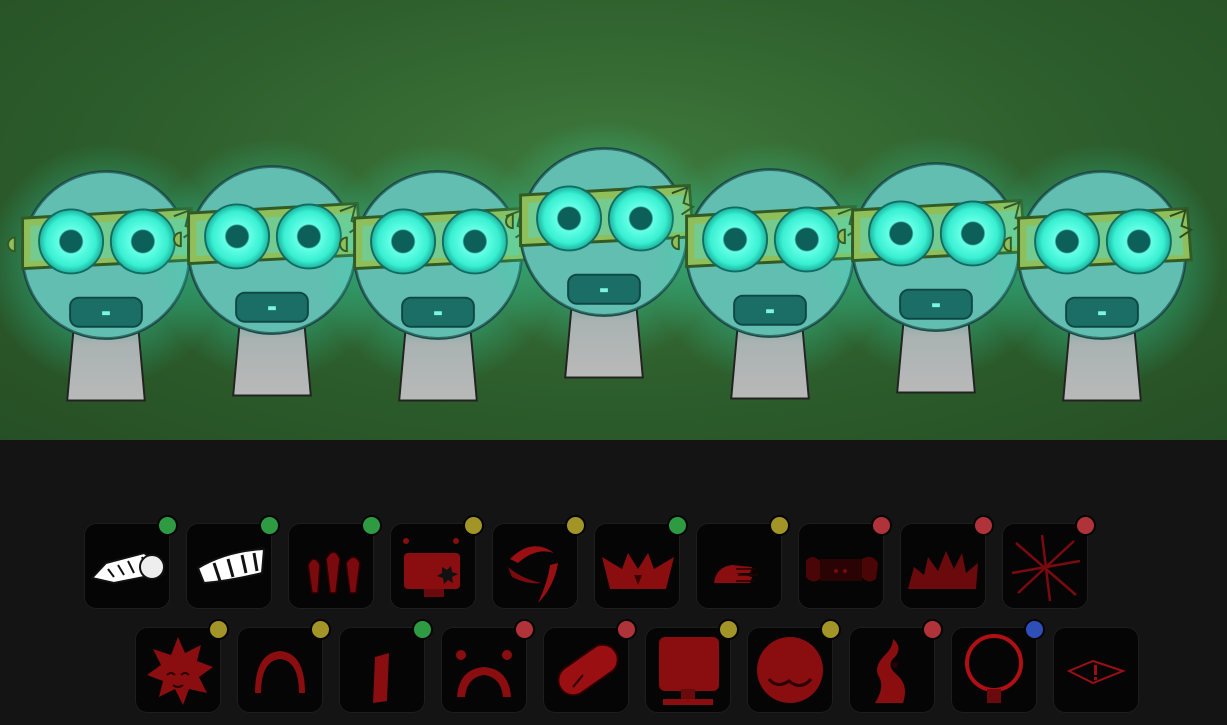 This screenshot has height=725, width=1227. What do you see at coordinates (335, 562) in the screenshot?
I see `triple-drips-icon` at bounding box center [335, 562].